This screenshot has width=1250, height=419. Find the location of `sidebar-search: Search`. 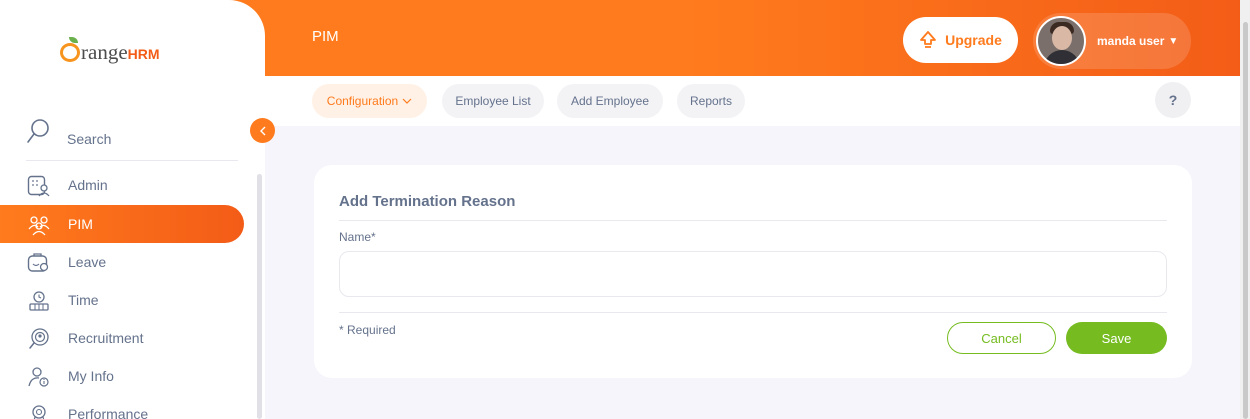

sidebar-search: Search is located at coordinates (68, 132).